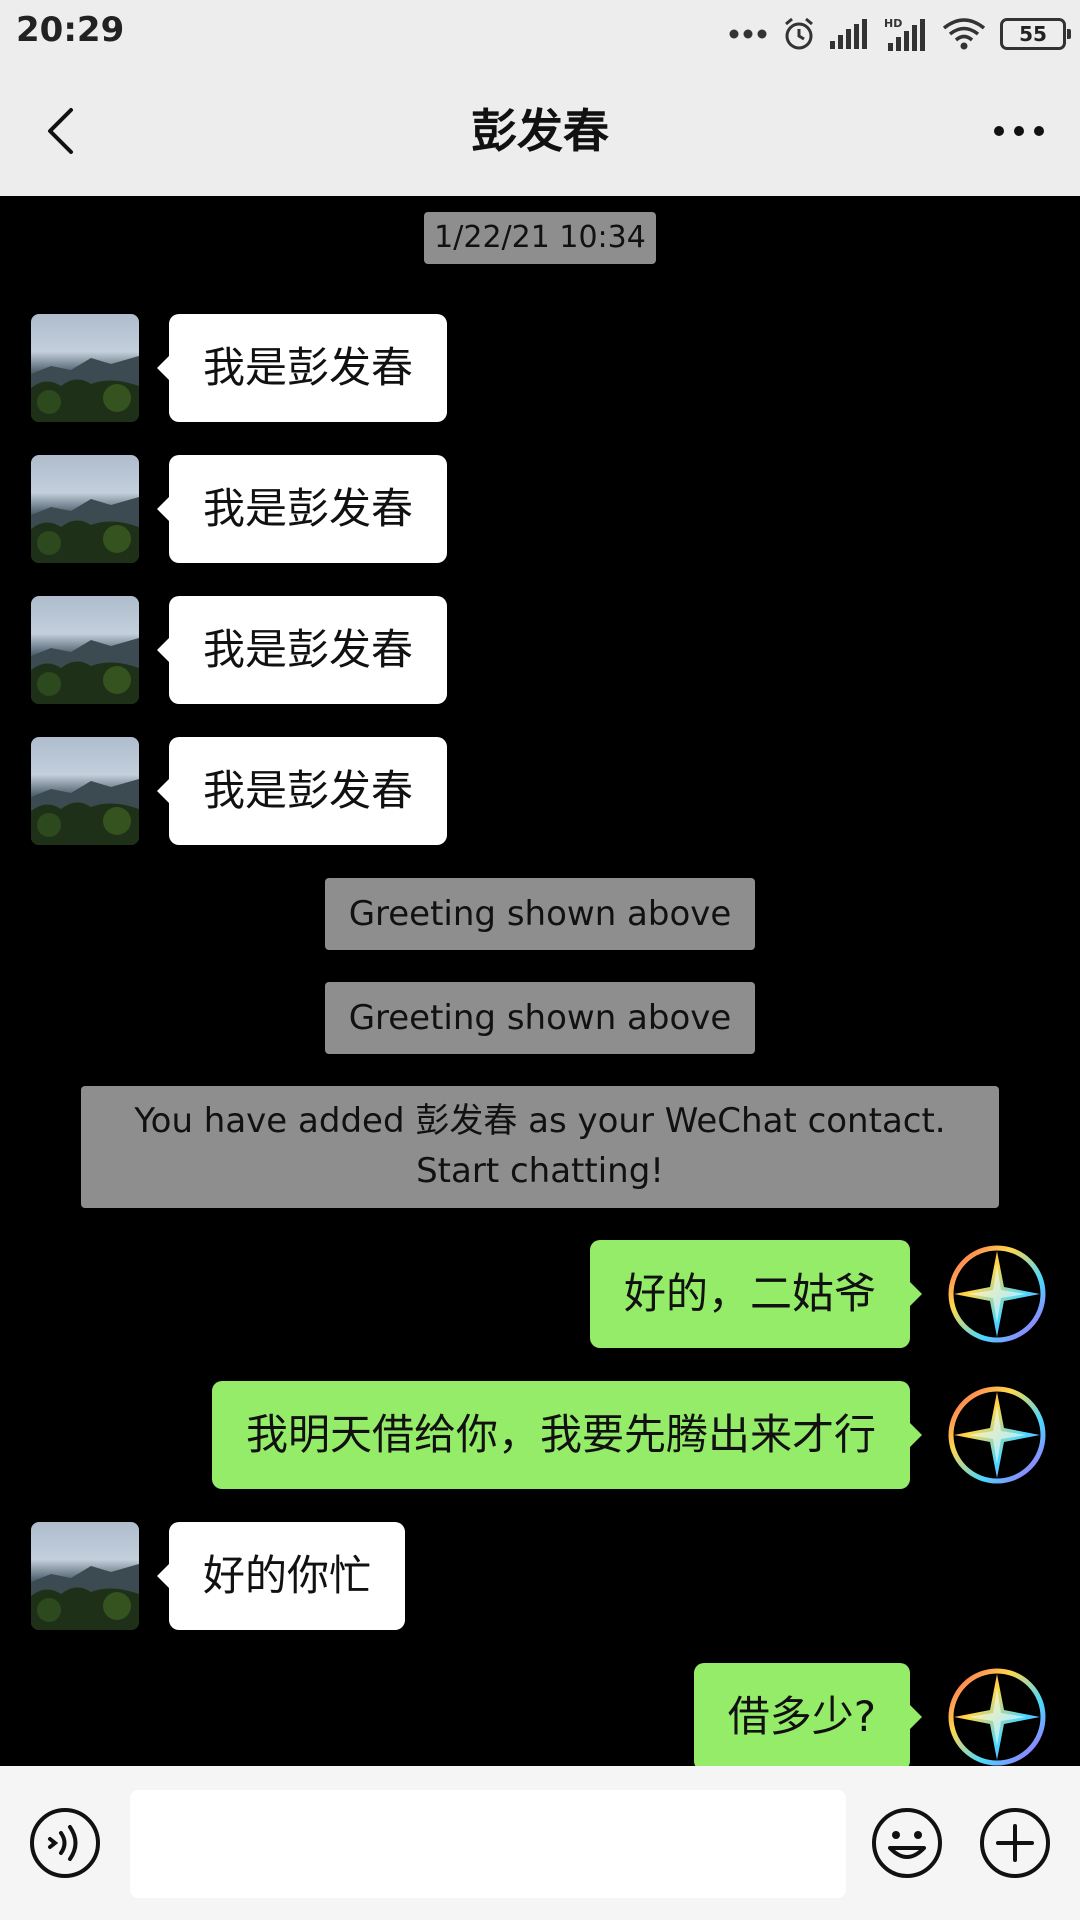 The height and width of the screenshot is (1920, 1080). I want to click on voice-icon, so click(65, 1843).